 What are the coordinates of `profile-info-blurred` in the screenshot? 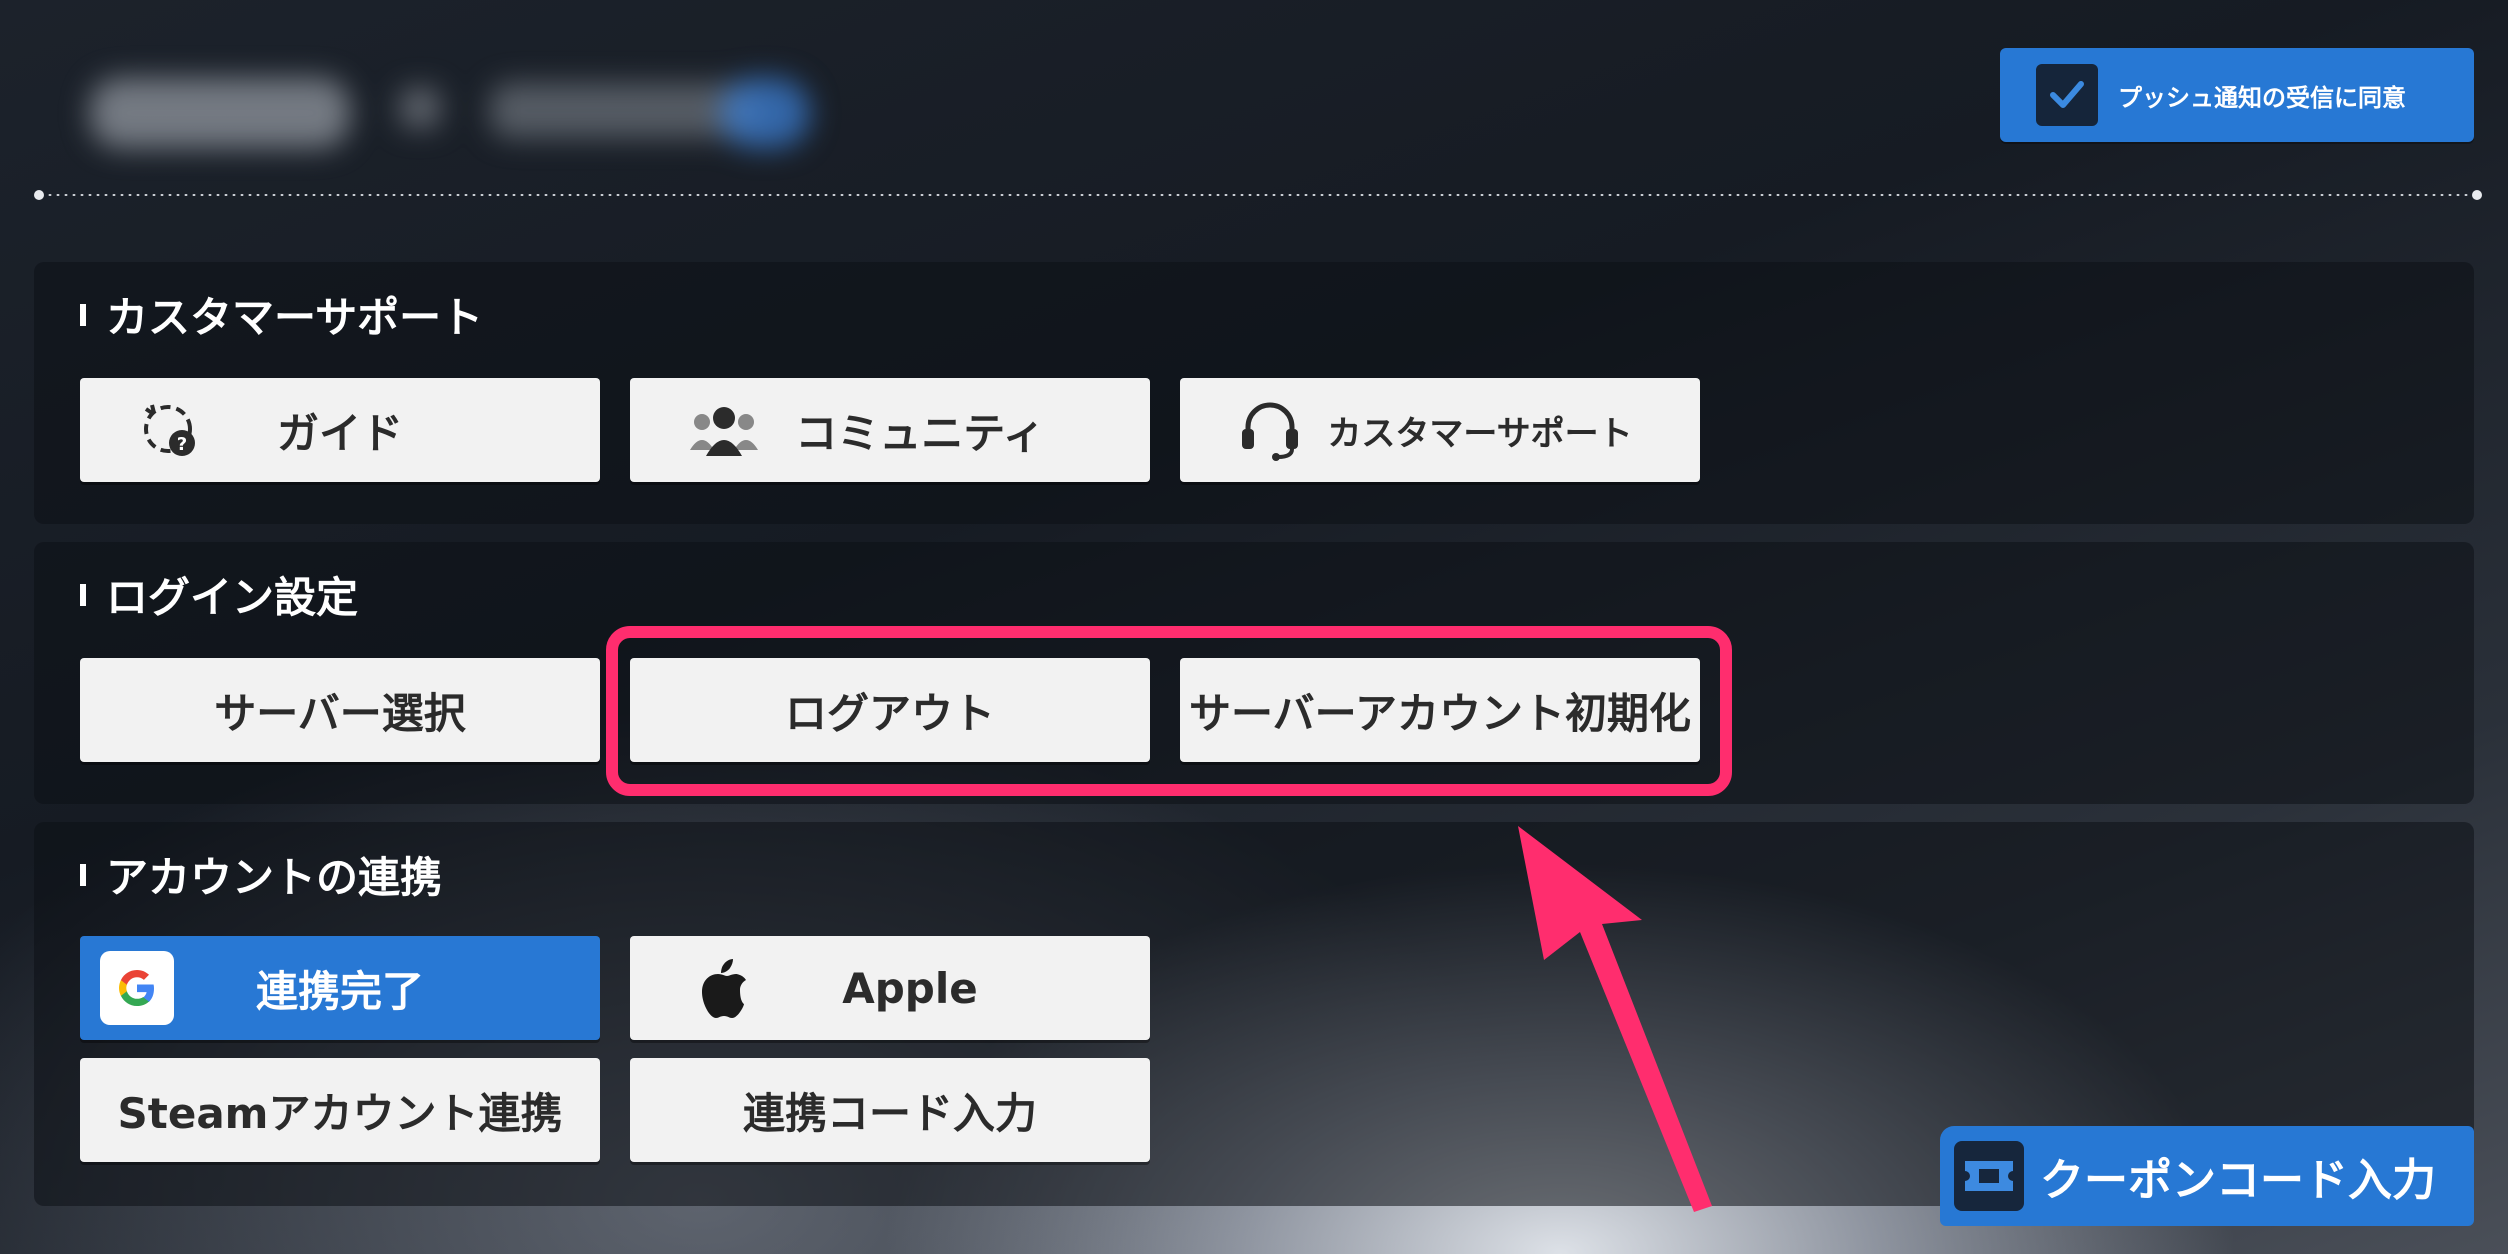 It's located at (437, 105).